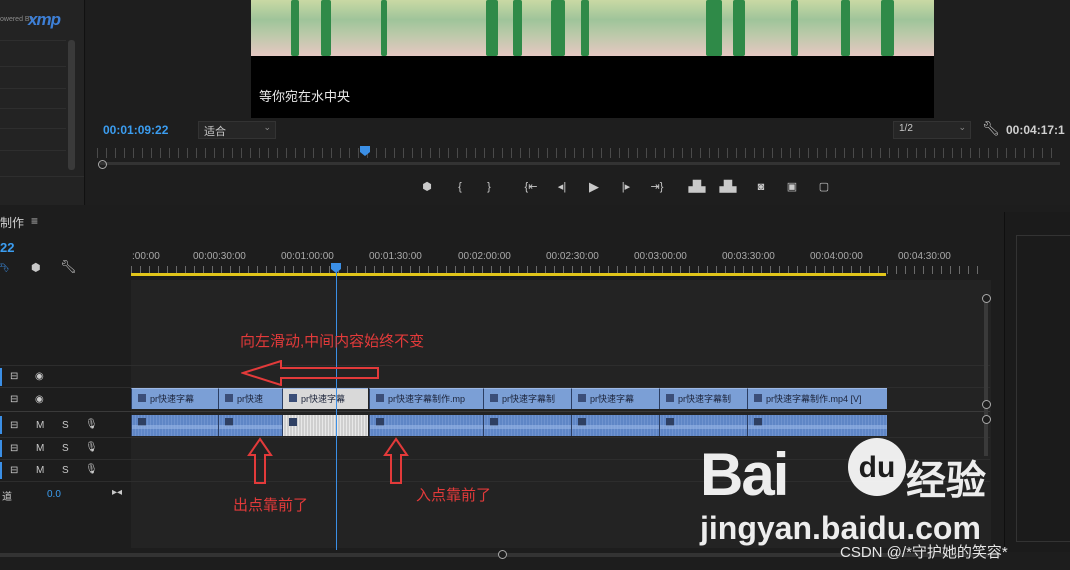 This screenshot has width=1070, height=570. I want to click on step-back-icon: ◂|, so click(562, 187).